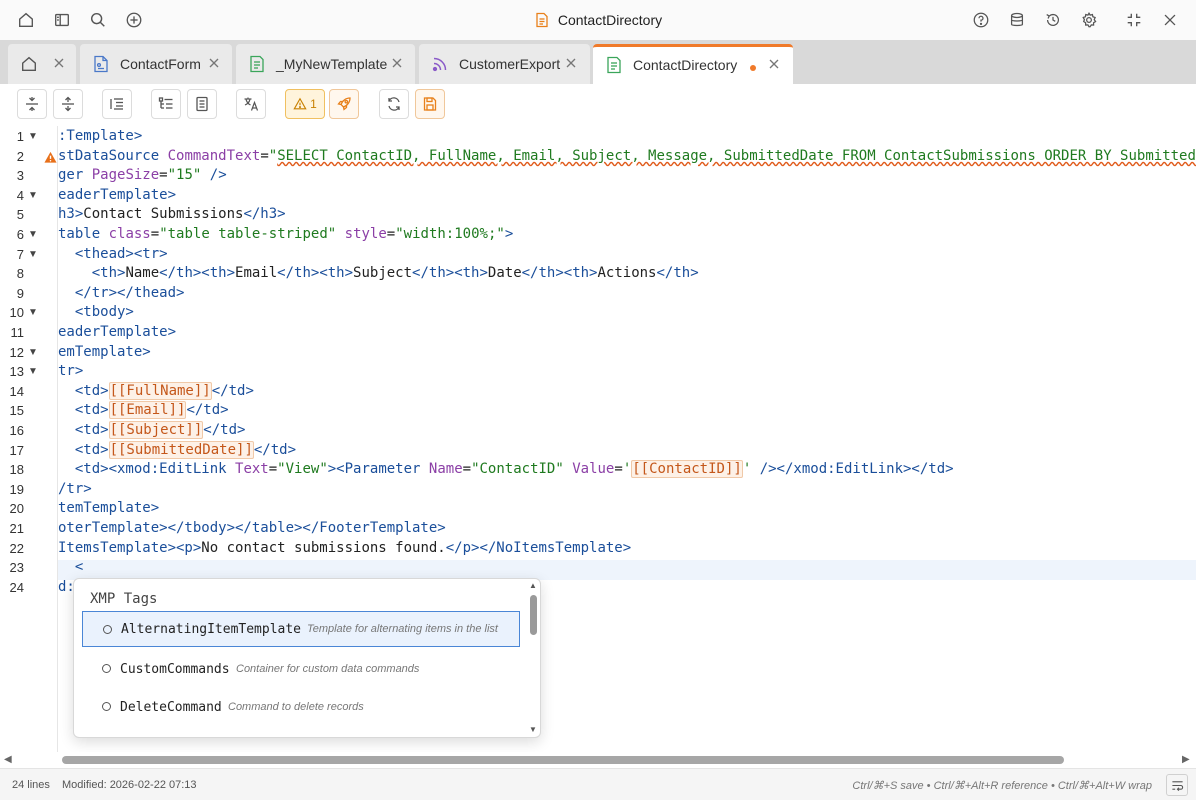  What do you see at coordinates (31, 785) in the screenshot?
I see `line-count: 24 lines` at bounding box center [31, 785].